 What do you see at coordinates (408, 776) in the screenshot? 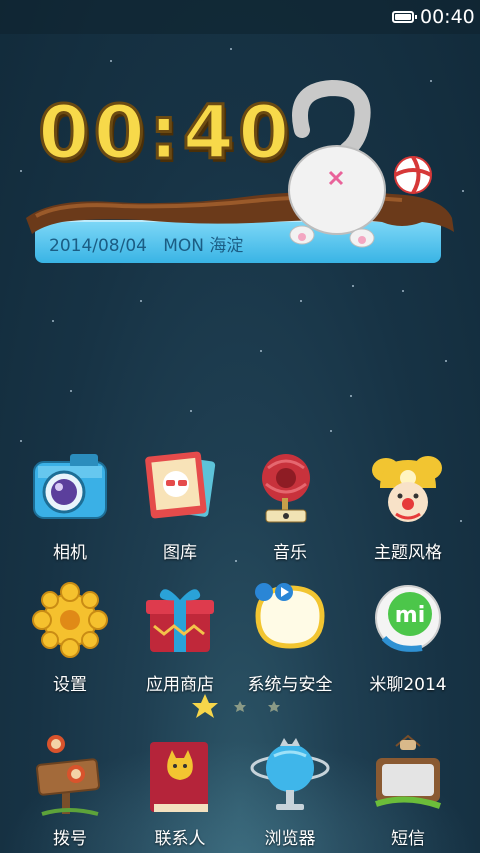
I see `messages-icon` at bounding box center [408, 776].